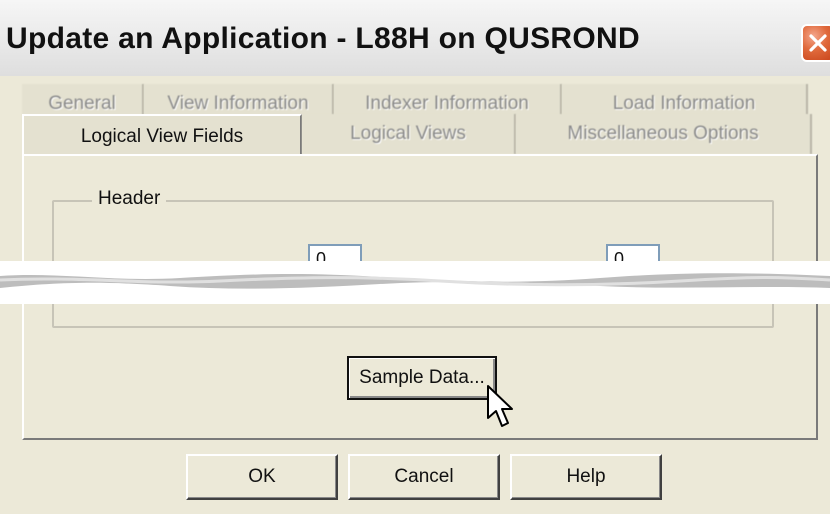 Image resolution: width=830 pixels, height=514 pixels. I want to click on help-button: Help, so click(586, 477).